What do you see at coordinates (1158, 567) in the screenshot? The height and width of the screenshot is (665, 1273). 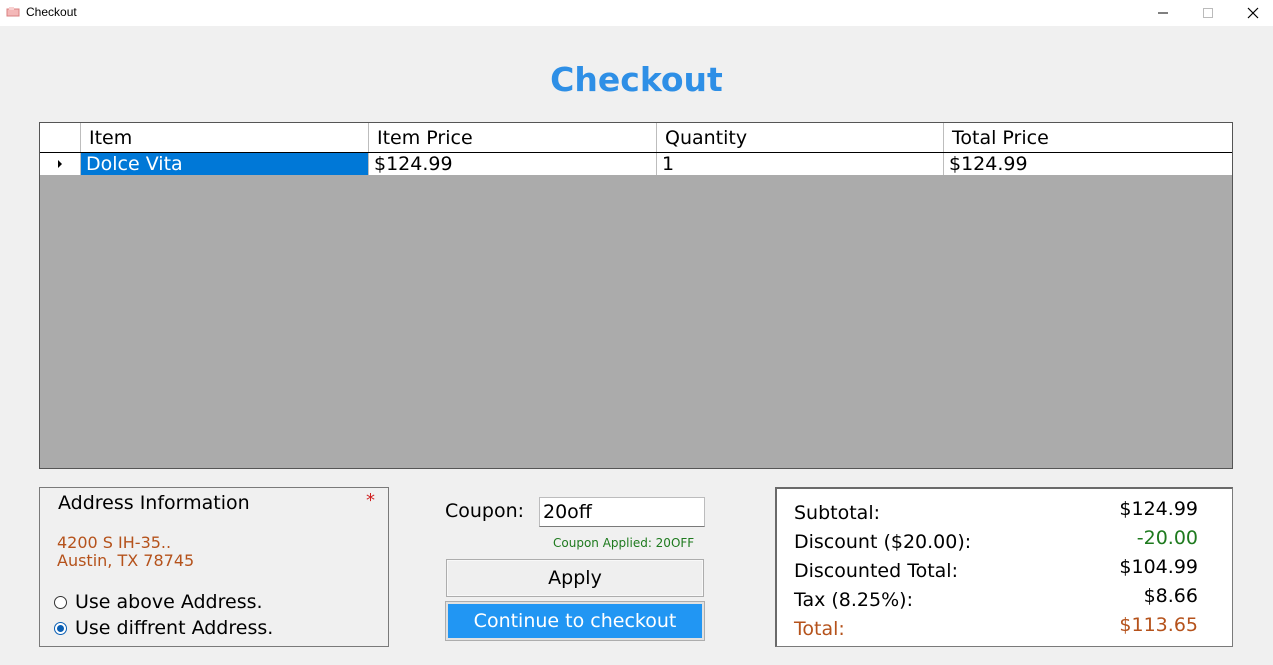 I see `discounted-total-value: $104.99` at bounding box center [1158, 567].